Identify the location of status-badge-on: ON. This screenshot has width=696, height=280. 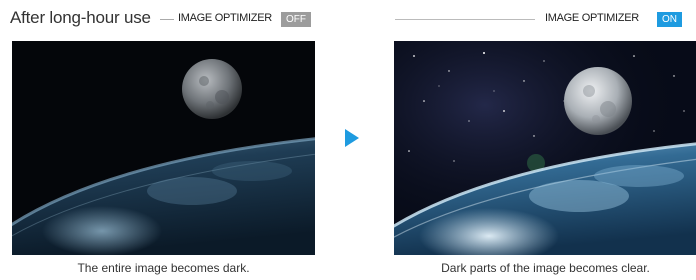
(669, 19).